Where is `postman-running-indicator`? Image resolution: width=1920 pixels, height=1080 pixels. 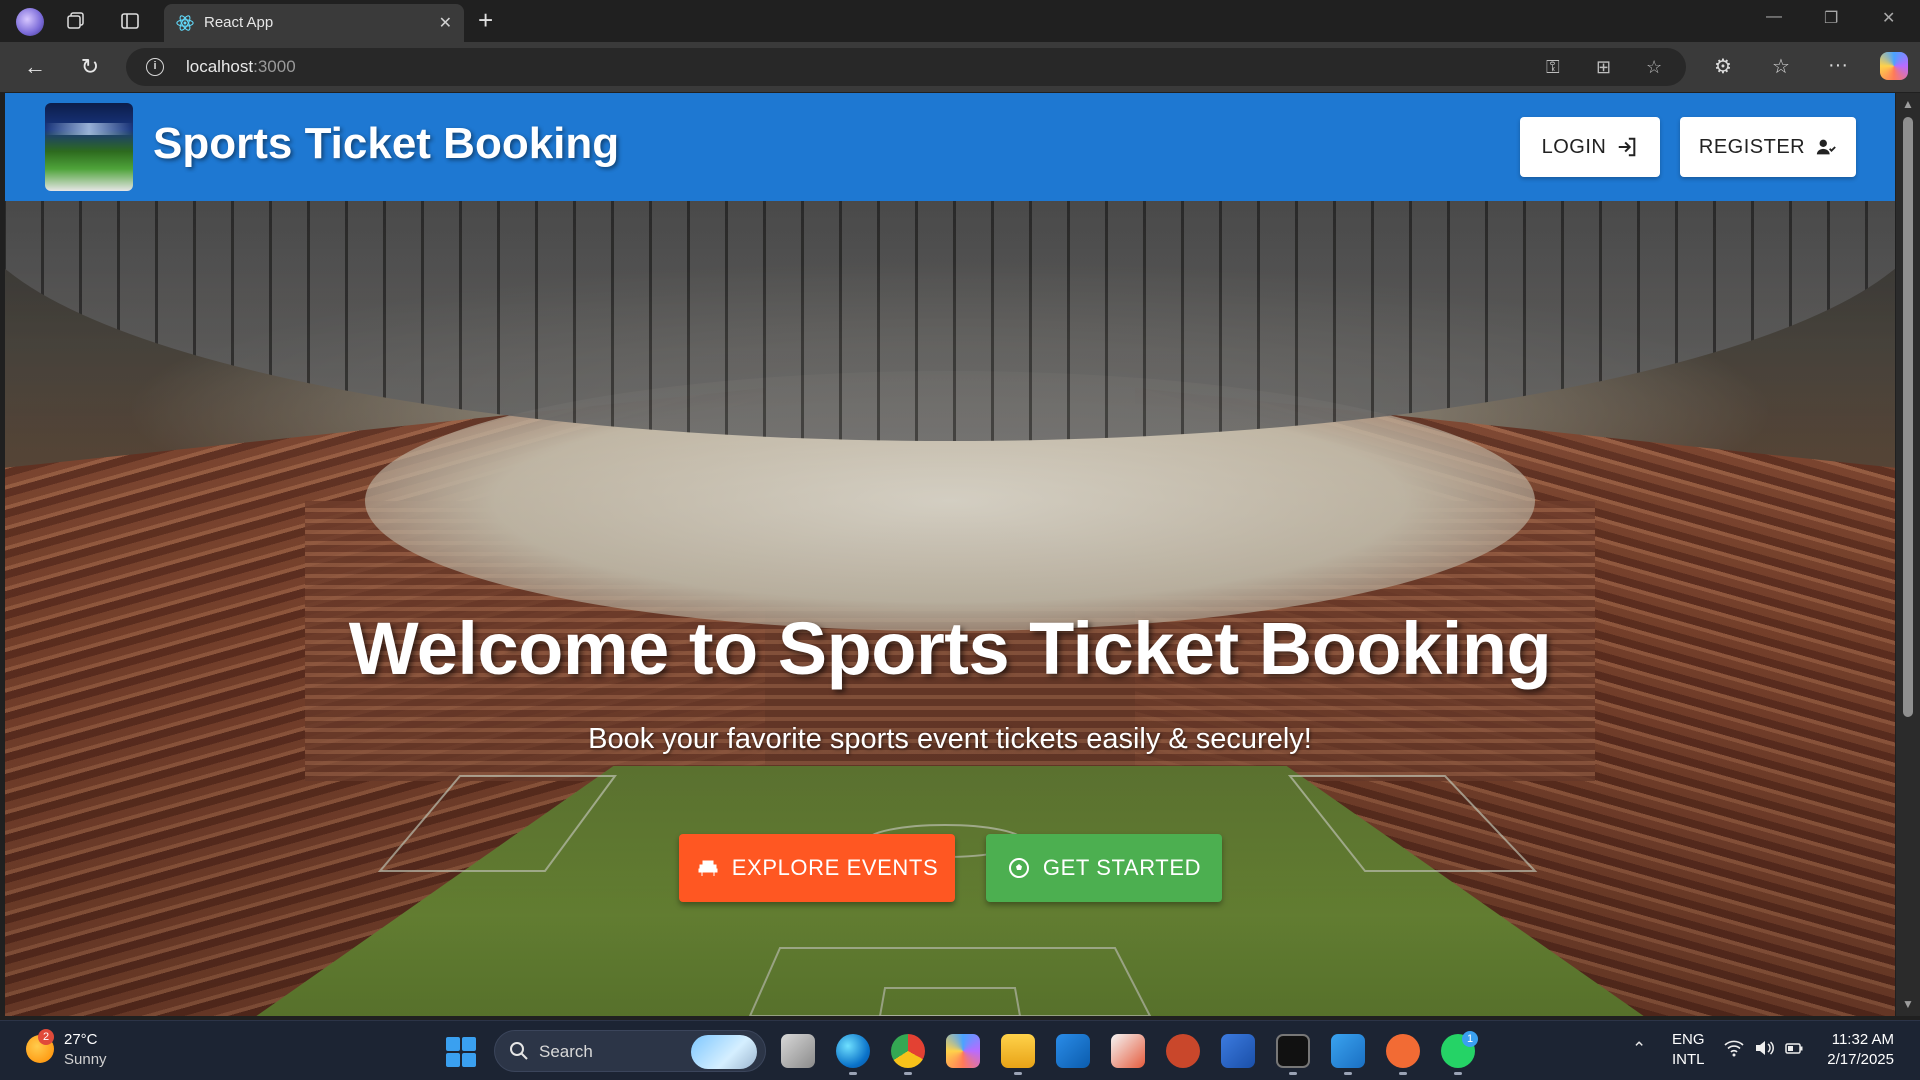 postman-running-indicator is located at coordinates (1403, 1073).